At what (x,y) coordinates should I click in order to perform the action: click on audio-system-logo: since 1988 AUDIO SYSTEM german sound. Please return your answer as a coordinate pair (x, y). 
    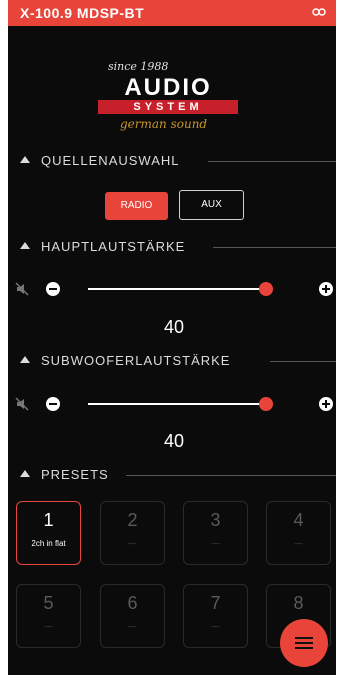
    Looking at the image, I should click on (173, 96).